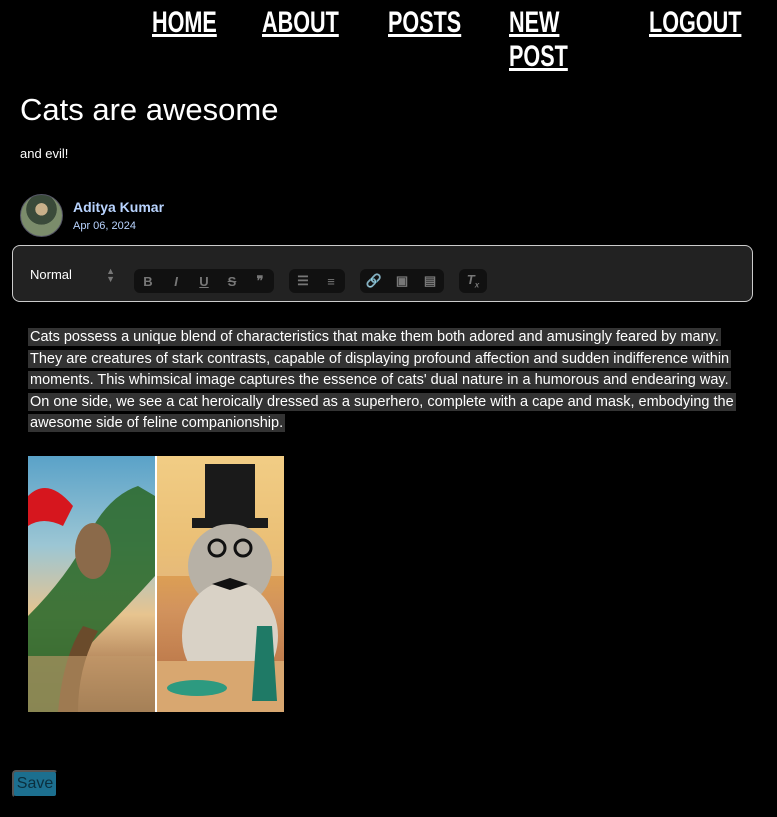 Image resolution: width=777 pixels, height=817 pixels. Describe the element at coordinates (149, 109) in the screenshot. I see `post-title: Cats are awesome` at that location.